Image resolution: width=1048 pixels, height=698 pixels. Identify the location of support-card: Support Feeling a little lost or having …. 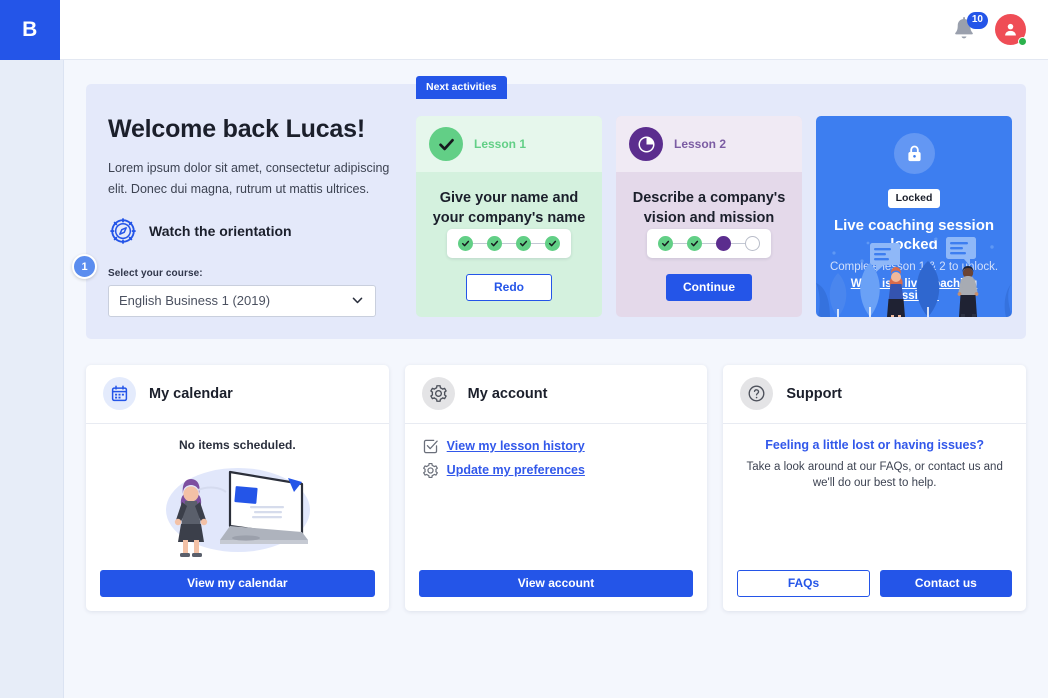
(875, 487).